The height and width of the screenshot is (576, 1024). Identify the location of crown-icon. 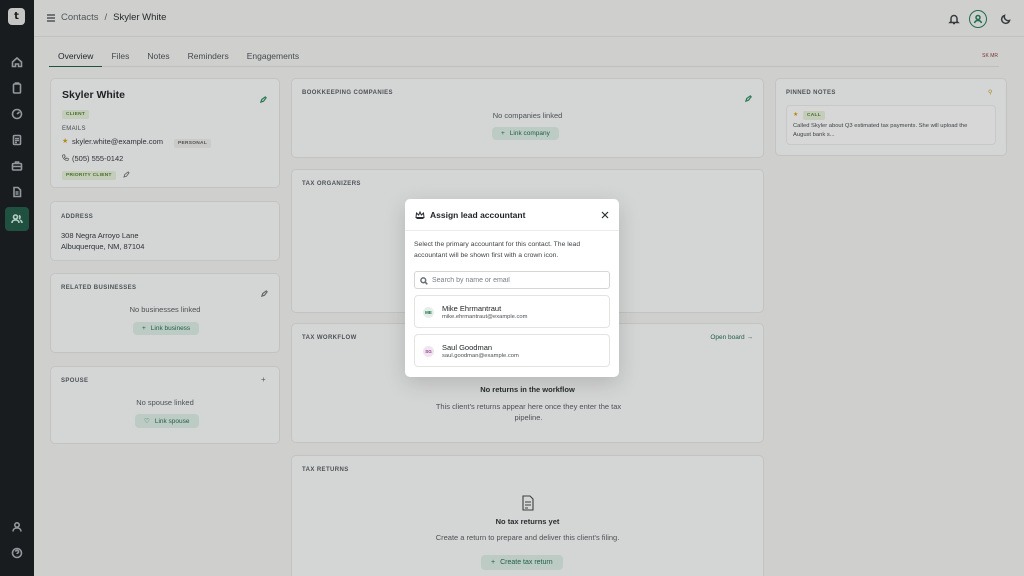
(420, 214).